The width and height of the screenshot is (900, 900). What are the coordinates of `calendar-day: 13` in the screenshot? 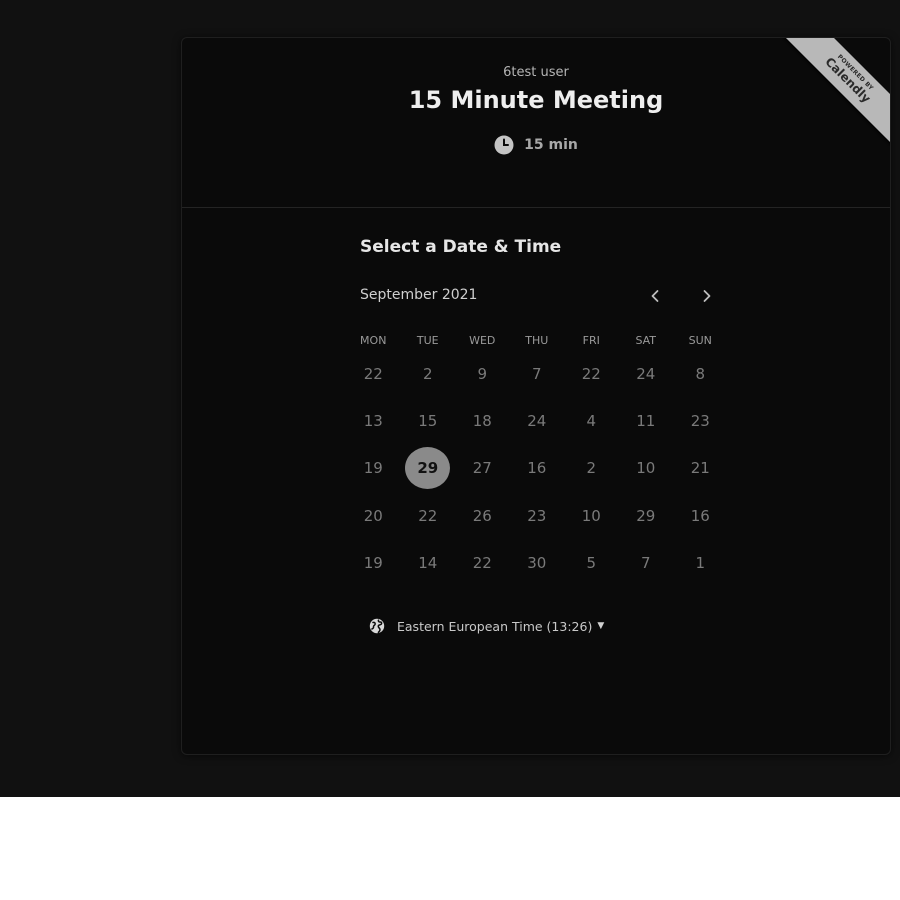 It's located at (373, 420).